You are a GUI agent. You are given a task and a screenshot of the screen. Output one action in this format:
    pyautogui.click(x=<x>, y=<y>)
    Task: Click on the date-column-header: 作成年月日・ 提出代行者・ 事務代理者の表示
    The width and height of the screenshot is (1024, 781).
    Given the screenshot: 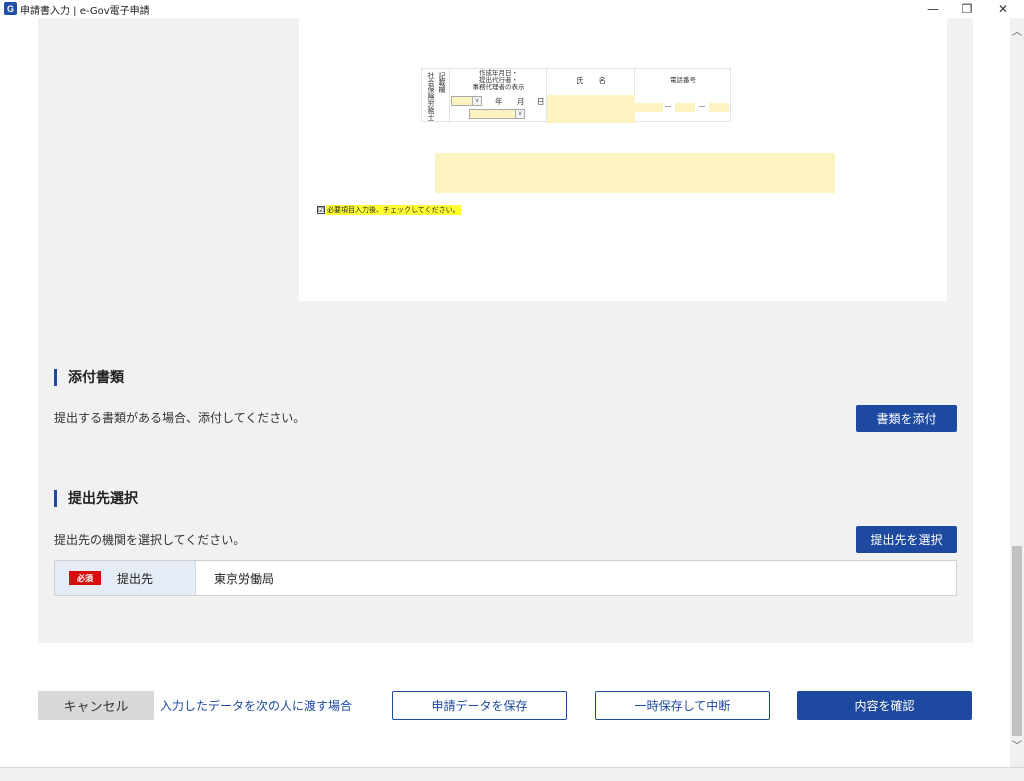 What is the action you would take?
    pyautogui.click(x=498, y=80)
    